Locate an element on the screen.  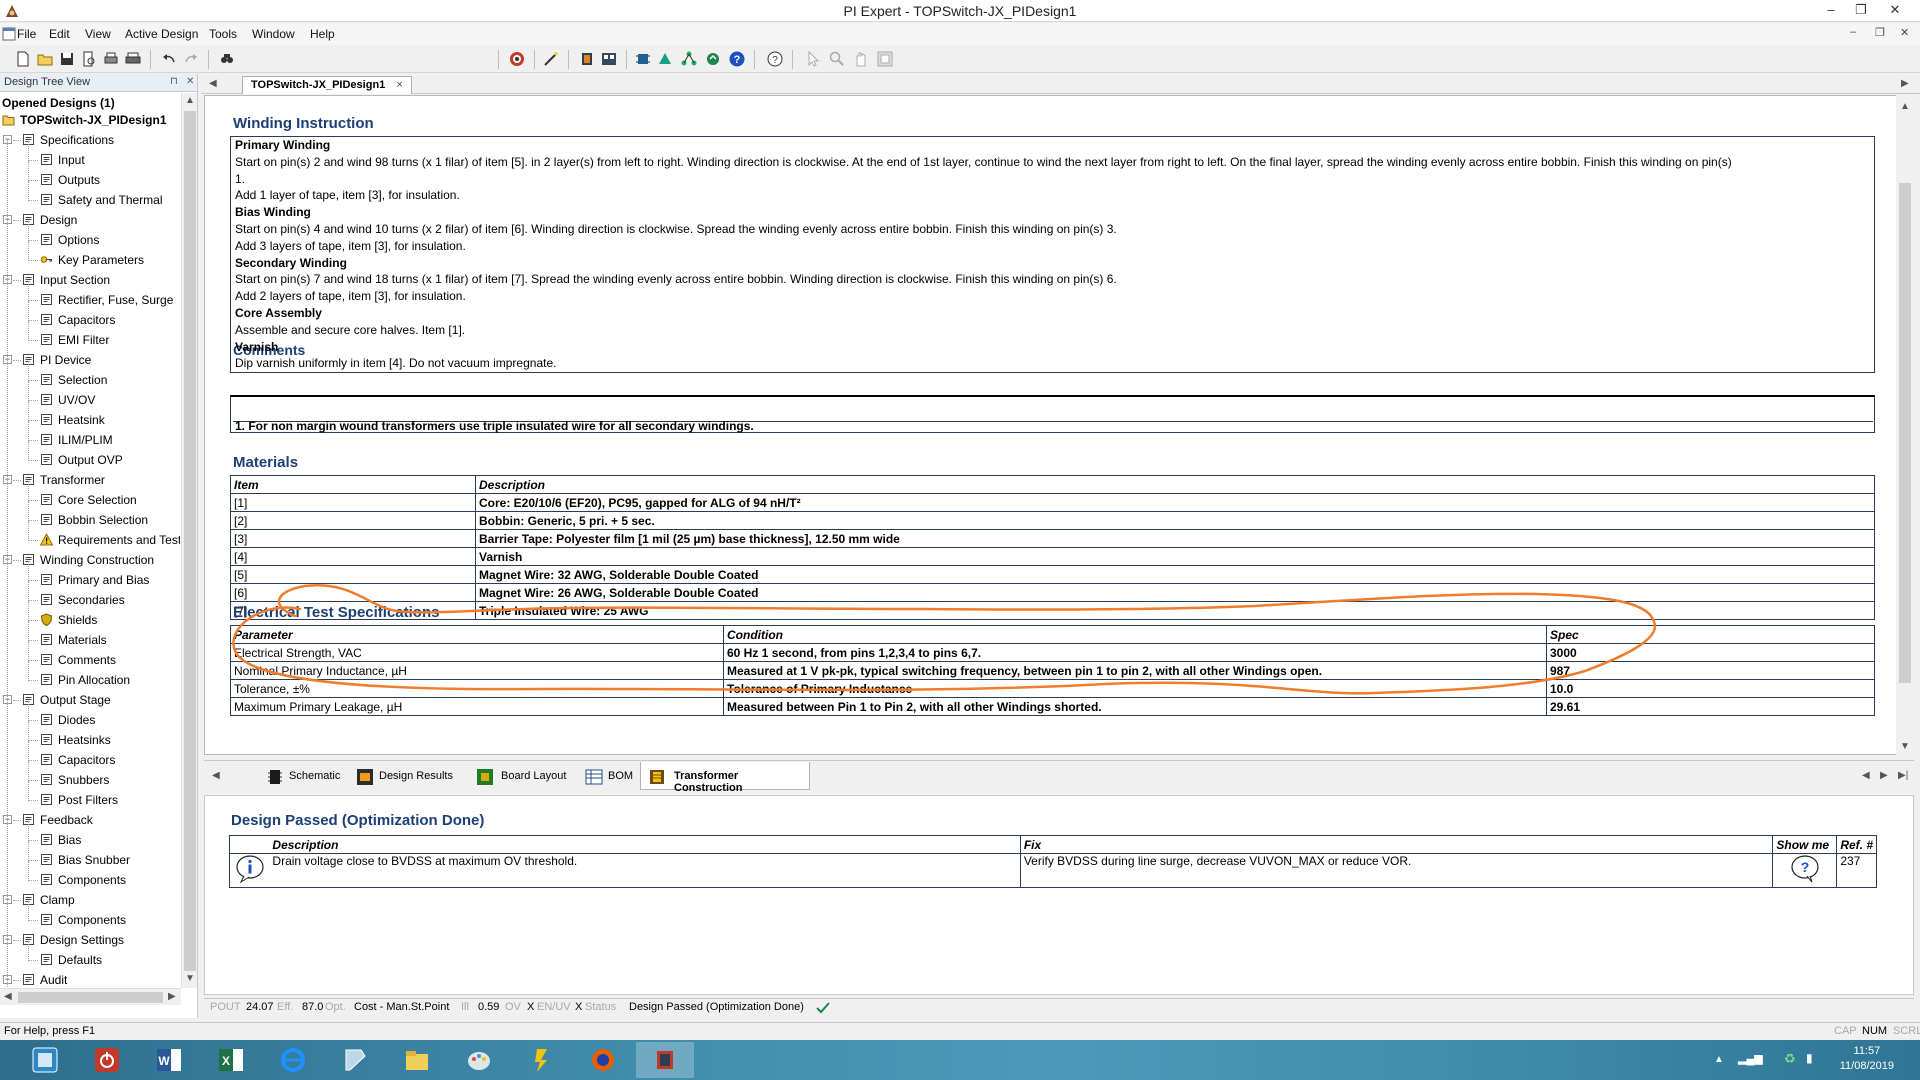
tab-topswitch-design: TOPSwitch-JX_PIDesign1 × is located at coordinates (327, 85).